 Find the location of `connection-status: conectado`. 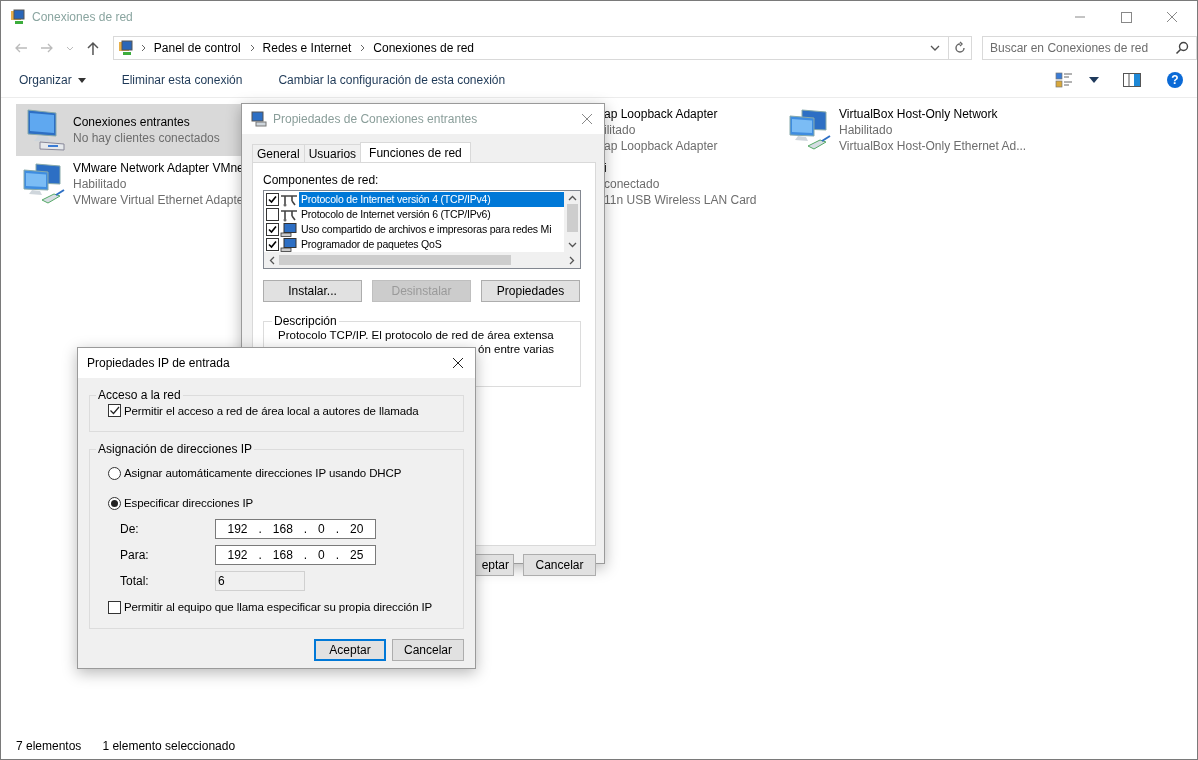

connection-status: conectado is located at coordinates (632, 184).